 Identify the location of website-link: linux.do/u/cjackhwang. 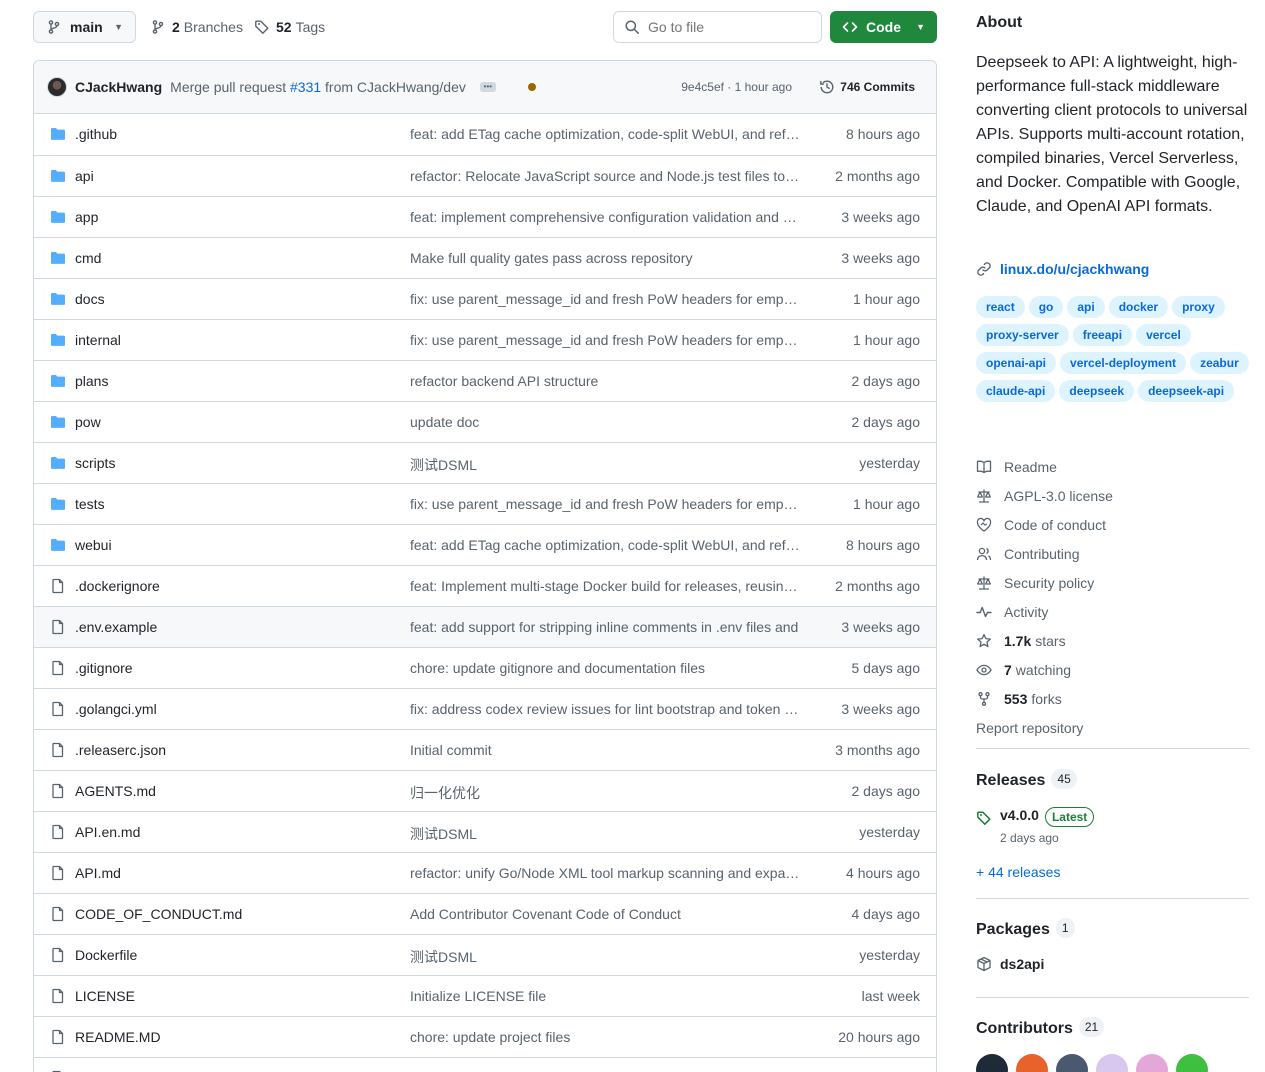
(1062, 269).